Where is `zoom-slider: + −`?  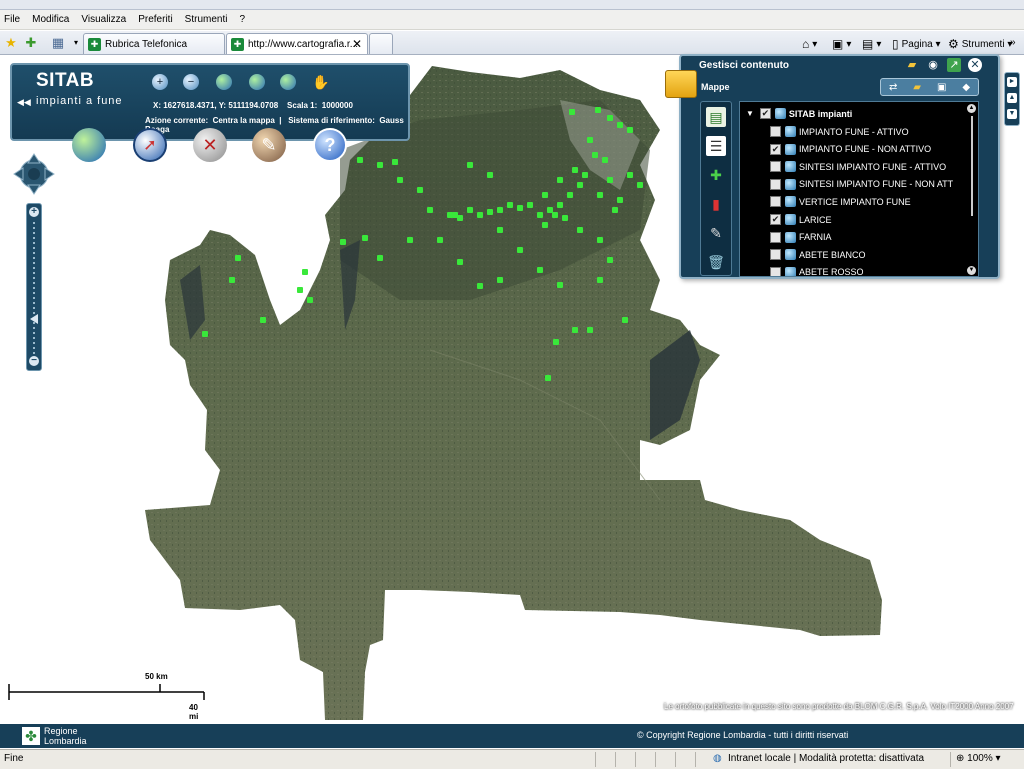
zoom-slider: + − is located at coordinates (34, 287).